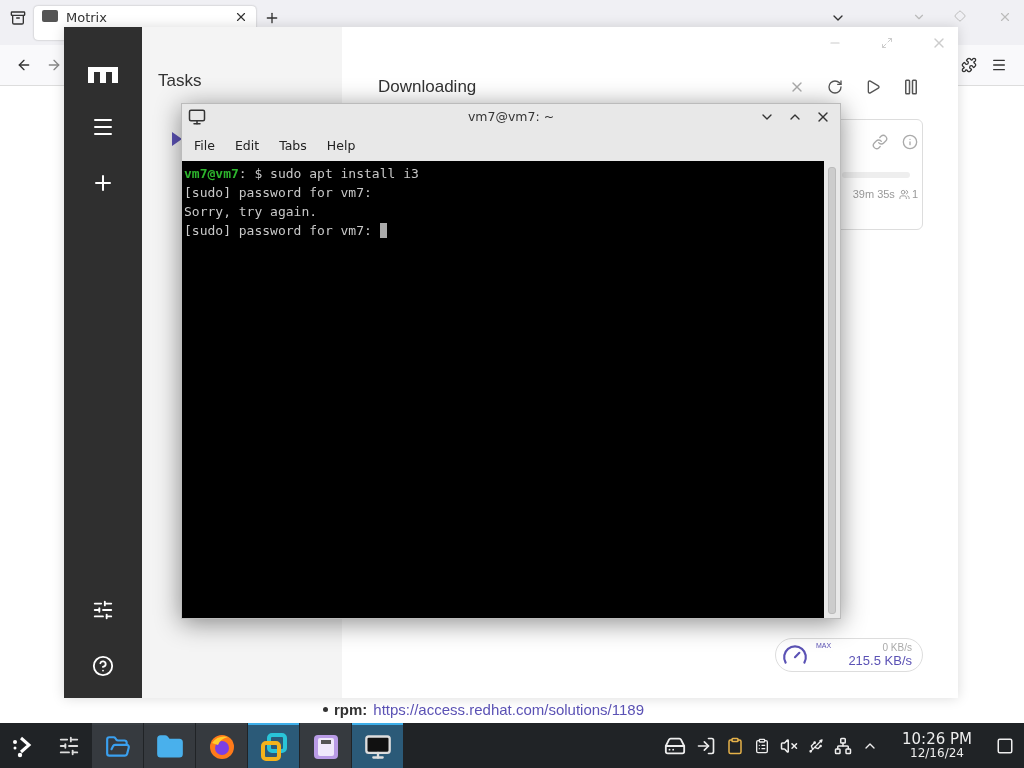  I want to click on page-link: https://access.redhat.com/solutions/1189, so click(509, 709).